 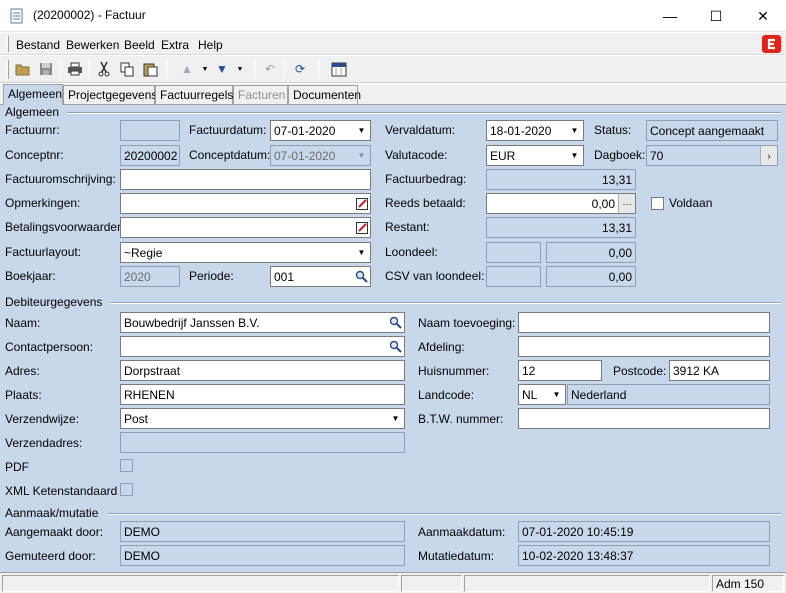 What do you see at coordinates (712, 155) in the screenshot?
I see `dagboek-field: 70 ›` at bounding box center [712, 155].